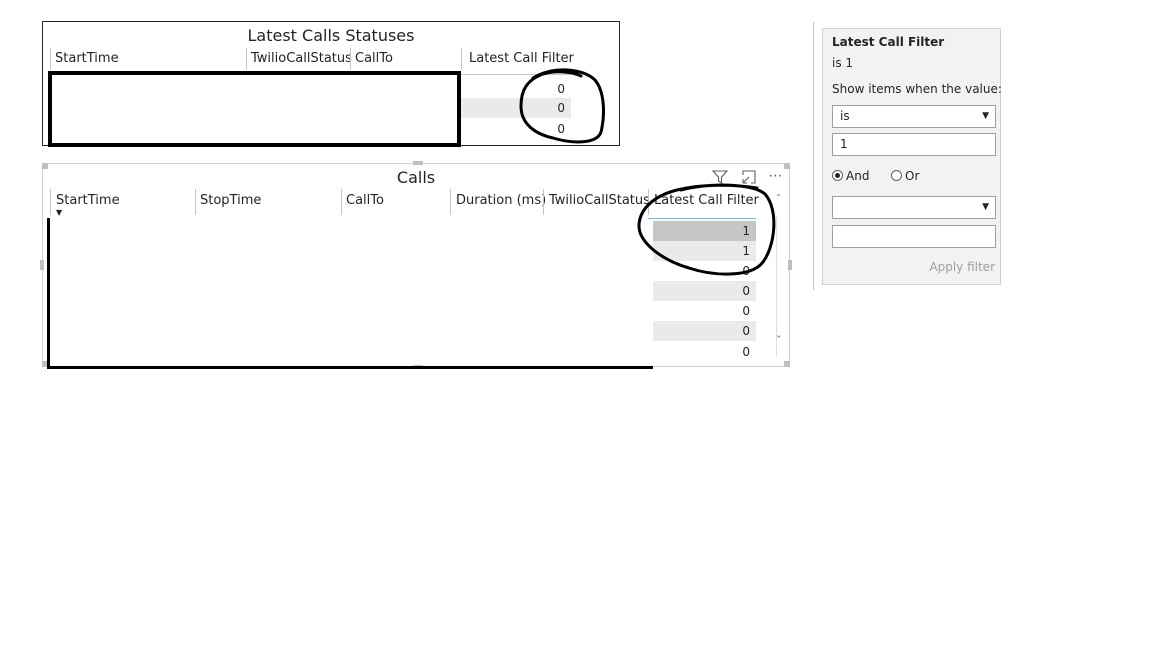 This screenshot has width=1152, height=648. I want to click on filter-card-title: Latest Call Filter, so click(888, 42).